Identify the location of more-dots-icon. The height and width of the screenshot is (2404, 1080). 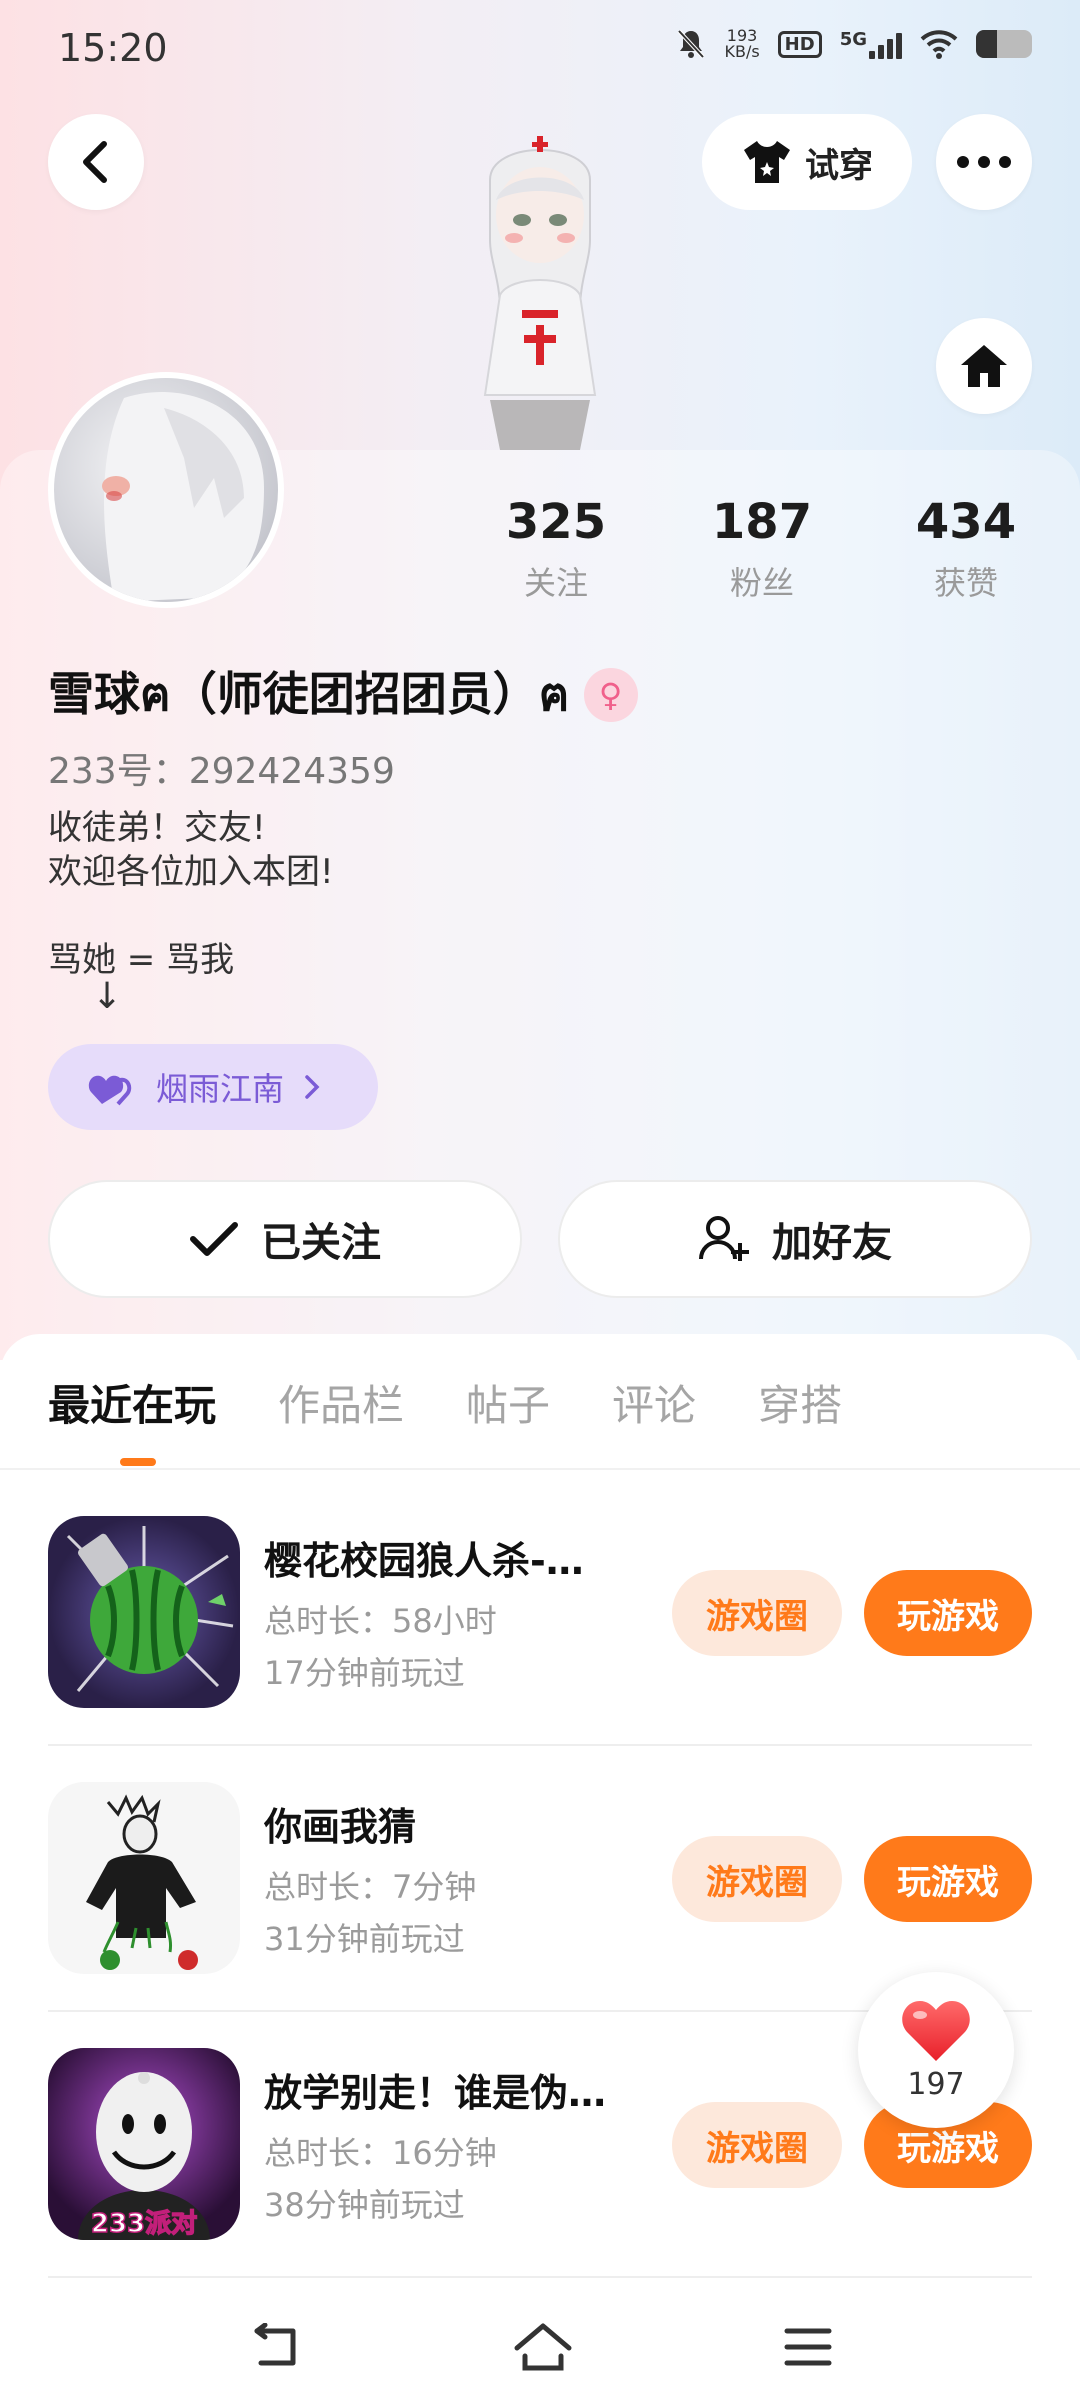
(984, 162).